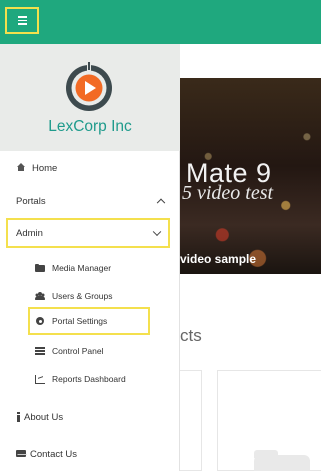 The height and width of the screenshot is (471, 321). I want to click on section-title: cts, so click(191, 335).